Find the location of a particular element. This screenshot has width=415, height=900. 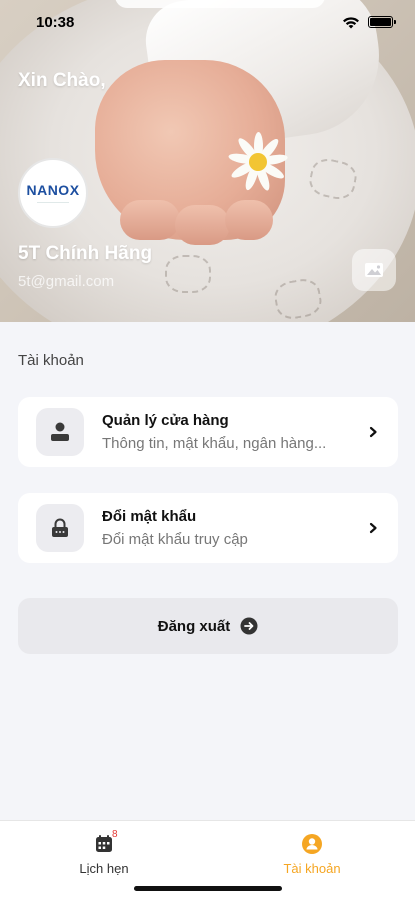

lock-icon-box is located at coordinates (60, 528).